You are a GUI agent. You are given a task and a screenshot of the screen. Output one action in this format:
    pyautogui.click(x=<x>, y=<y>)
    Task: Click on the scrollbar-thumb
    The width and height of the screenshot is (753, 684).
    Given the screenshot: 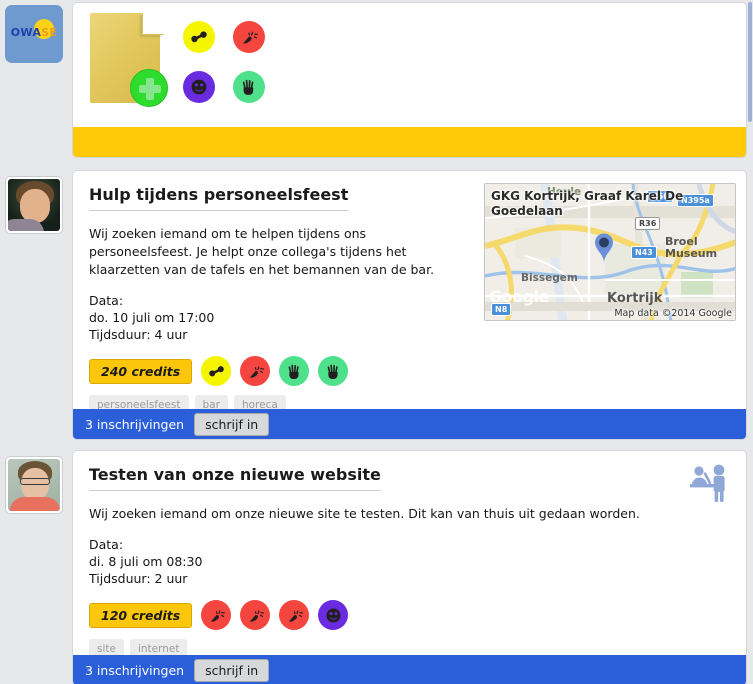 What is the action you would take?
    pyautogui.click(x=750, y=62)
    